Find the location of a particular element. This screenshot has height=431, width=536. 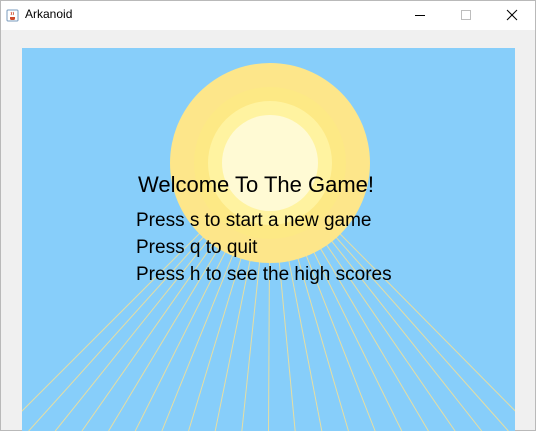

minimize-icon is located at coordinates (420, 15).